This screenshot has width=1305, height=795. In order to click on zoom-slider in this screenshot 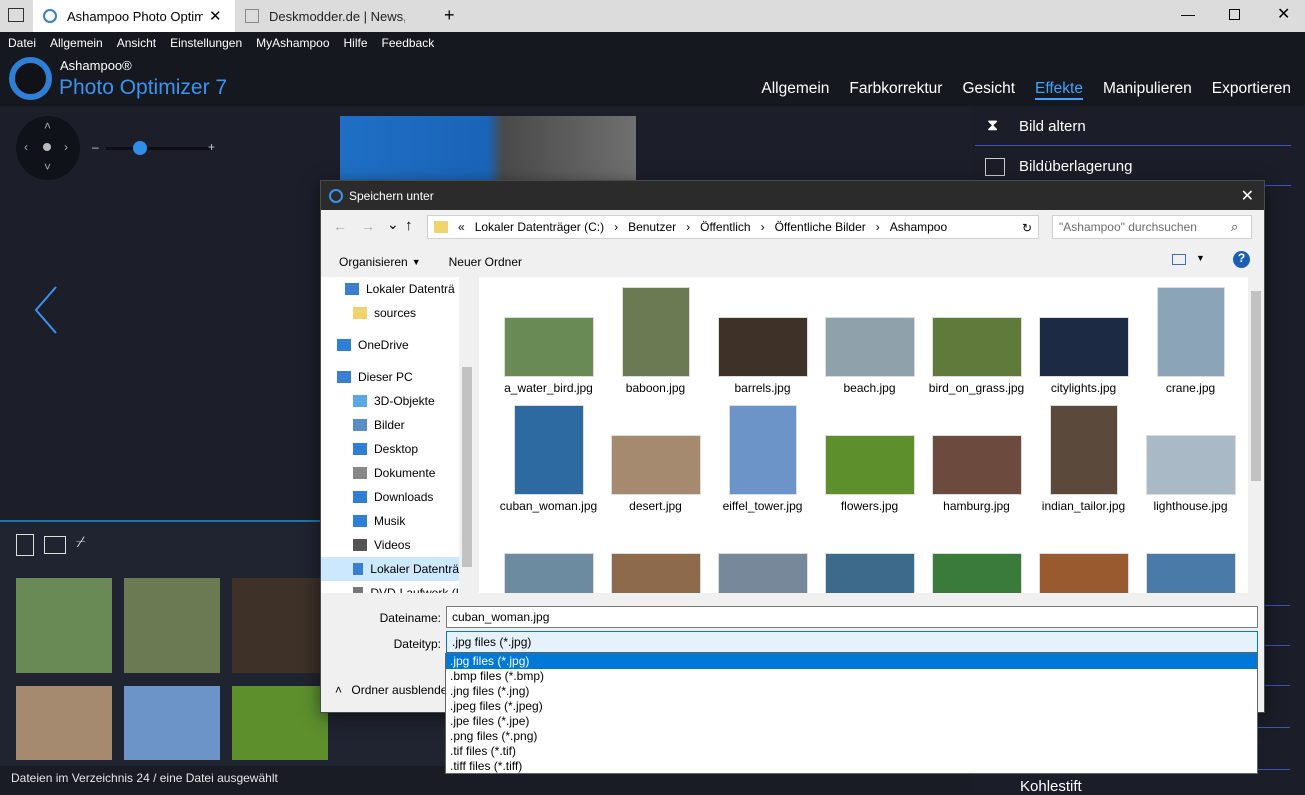, I will do `click(159, 148)`.